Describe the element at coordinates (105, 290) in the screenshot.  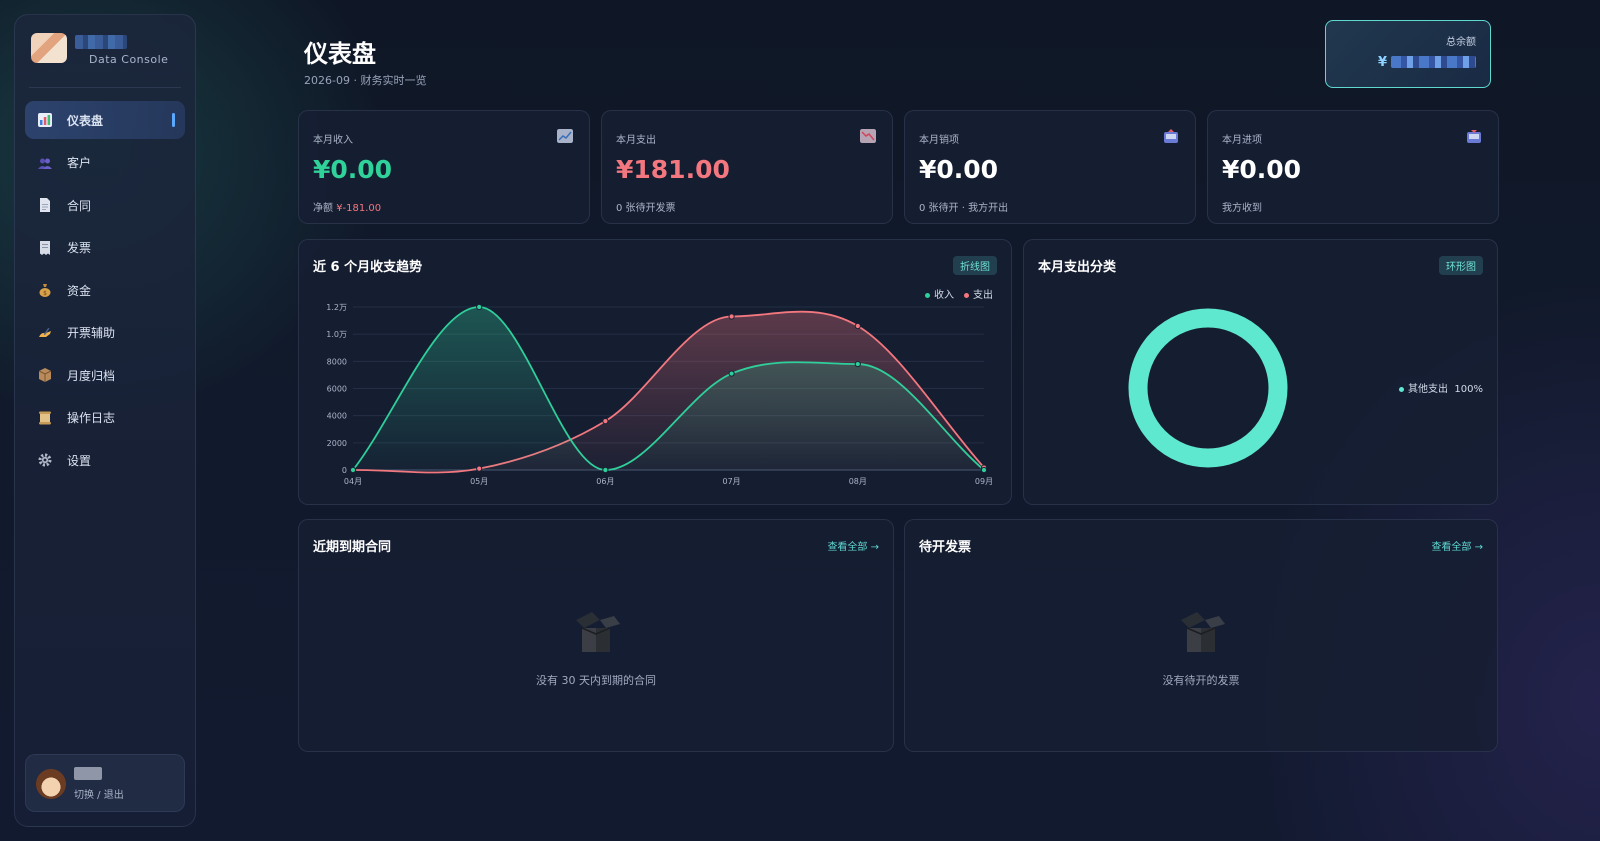
I see `sidebar-item-funds: $ 资金` at that location.